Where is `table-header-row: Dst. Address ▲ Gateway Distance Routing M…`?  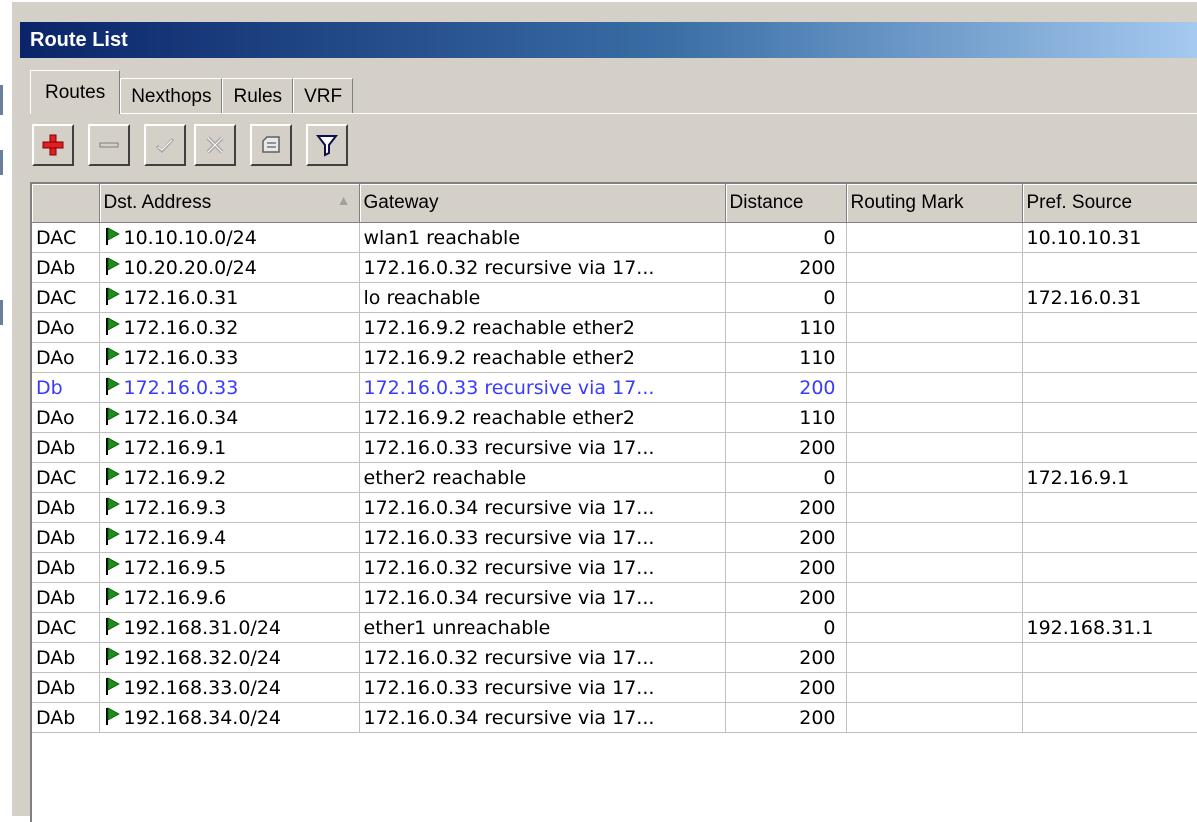 table-header-row: Dst. Address ▲ Gateway Distance Routing M… is located at coordinates (614, 203).